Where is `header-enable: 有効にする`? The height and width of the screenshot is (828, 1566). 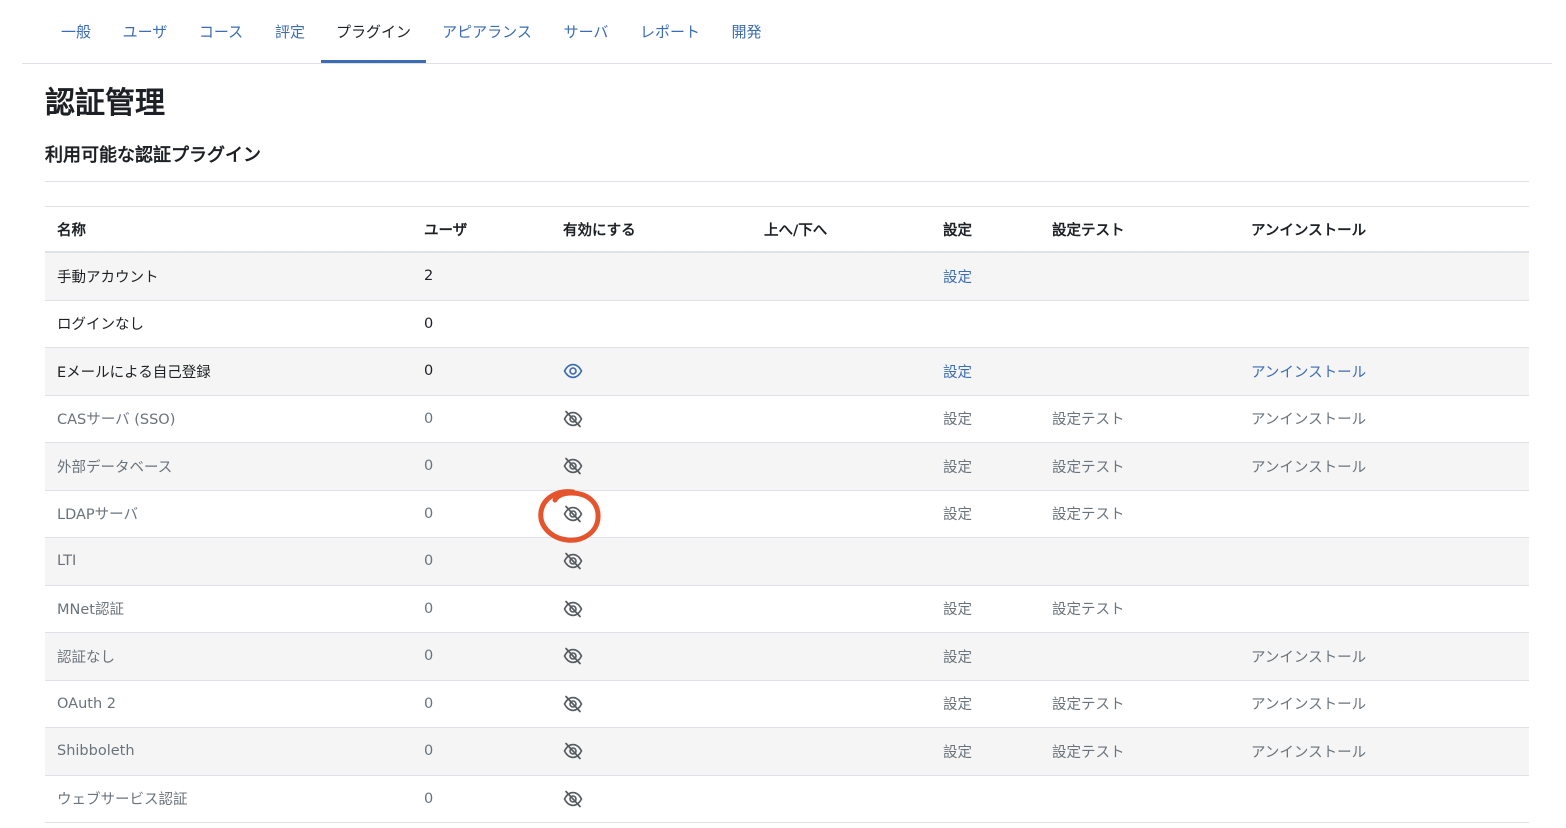
header-enable: 有効にする is located at coordinates (599, 230).